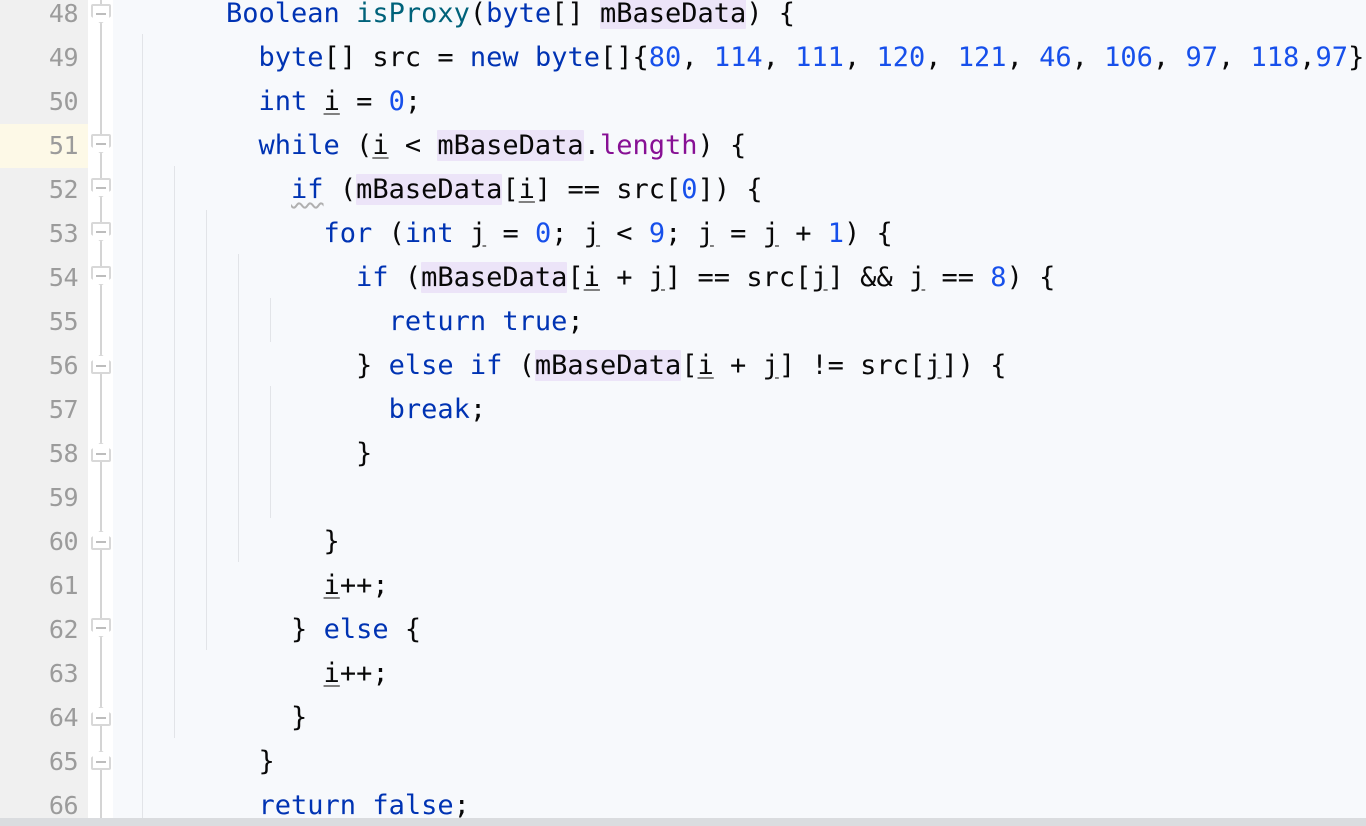 The image size is (1366, 826). What do you see at coordinates (836, 233) in the screenshot?
I see `code-number: 1` at bounding box center [836, 233].